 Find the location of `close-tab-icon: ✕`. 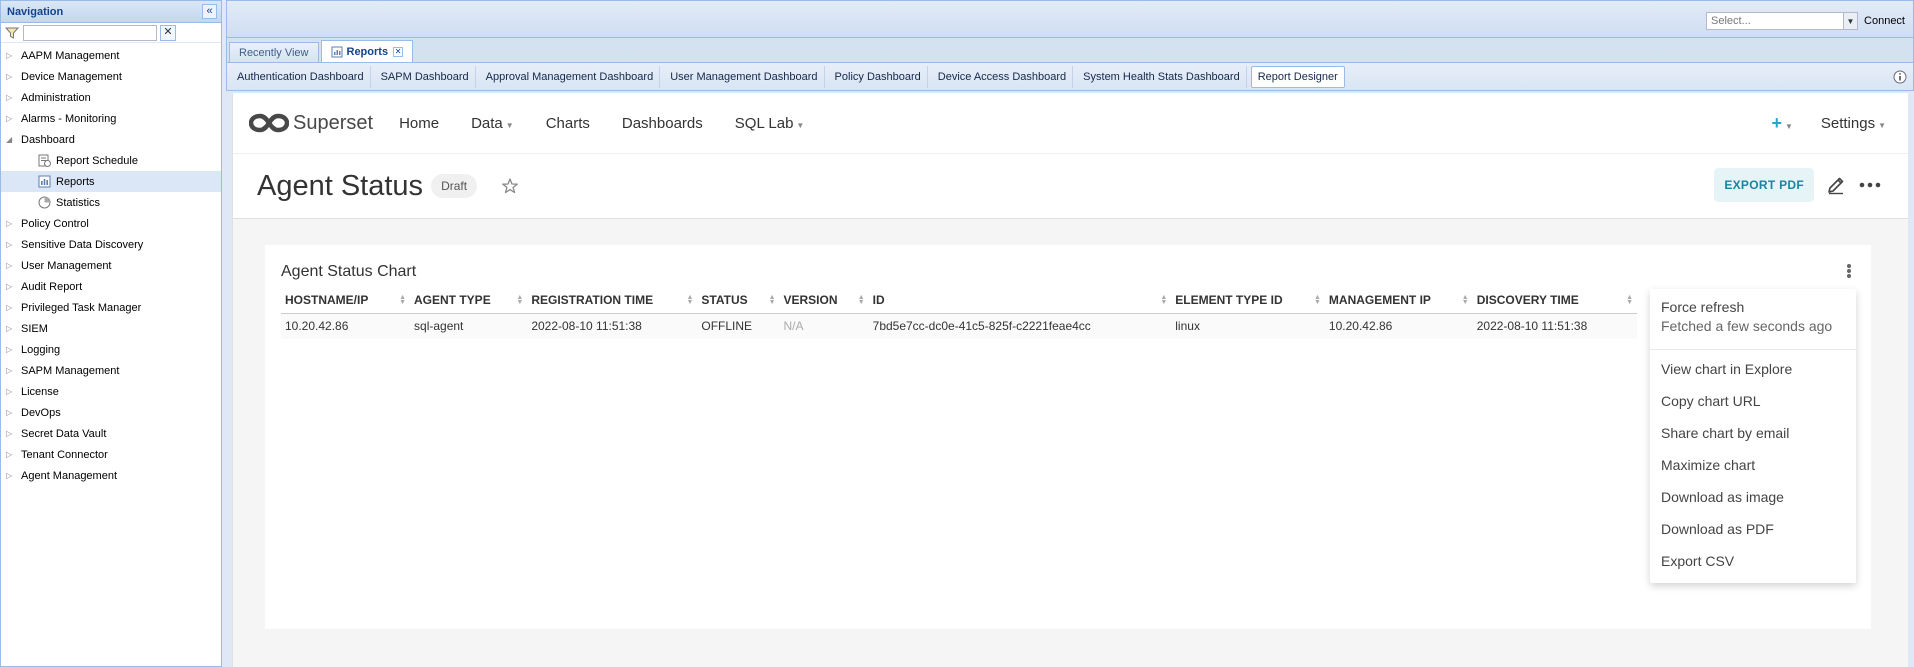

close-tab-icon: ✕ is located at coordinates (398, 51).